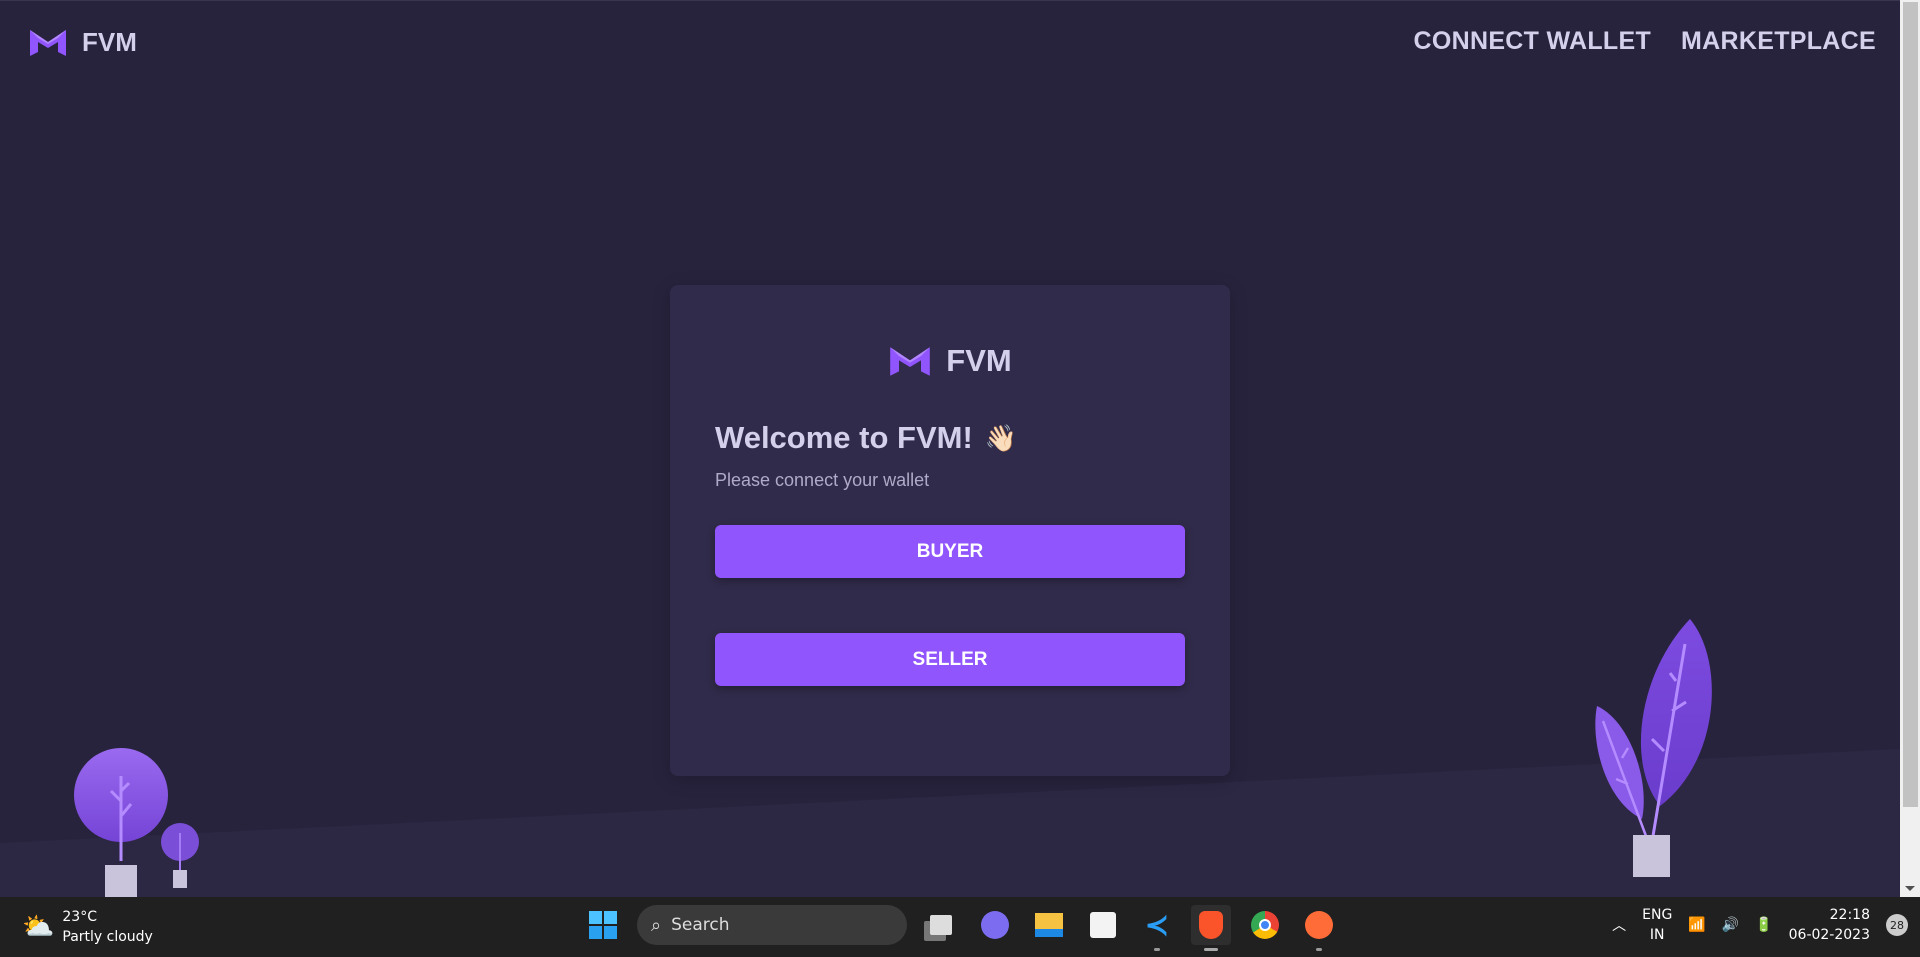 This screenshot has width=1920, height=957. Describe the element at coordinates (995, 925) in the screenshot. I see `chat-icon` at that location.